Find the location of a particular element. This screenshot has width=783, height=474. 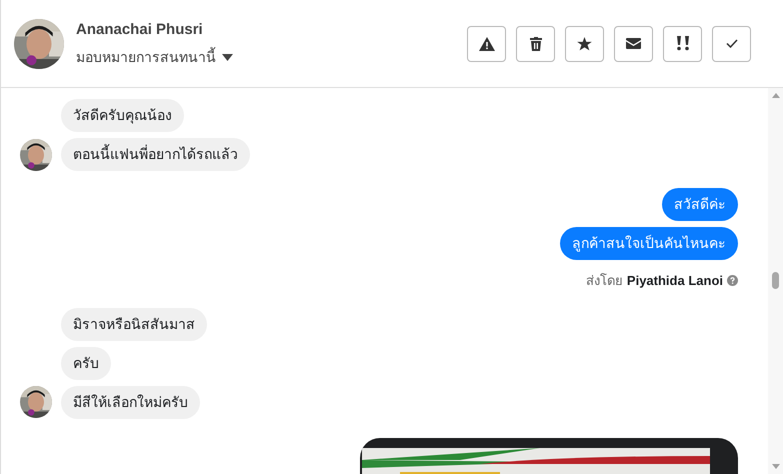

check-icon is located at coordinates (732, 43).